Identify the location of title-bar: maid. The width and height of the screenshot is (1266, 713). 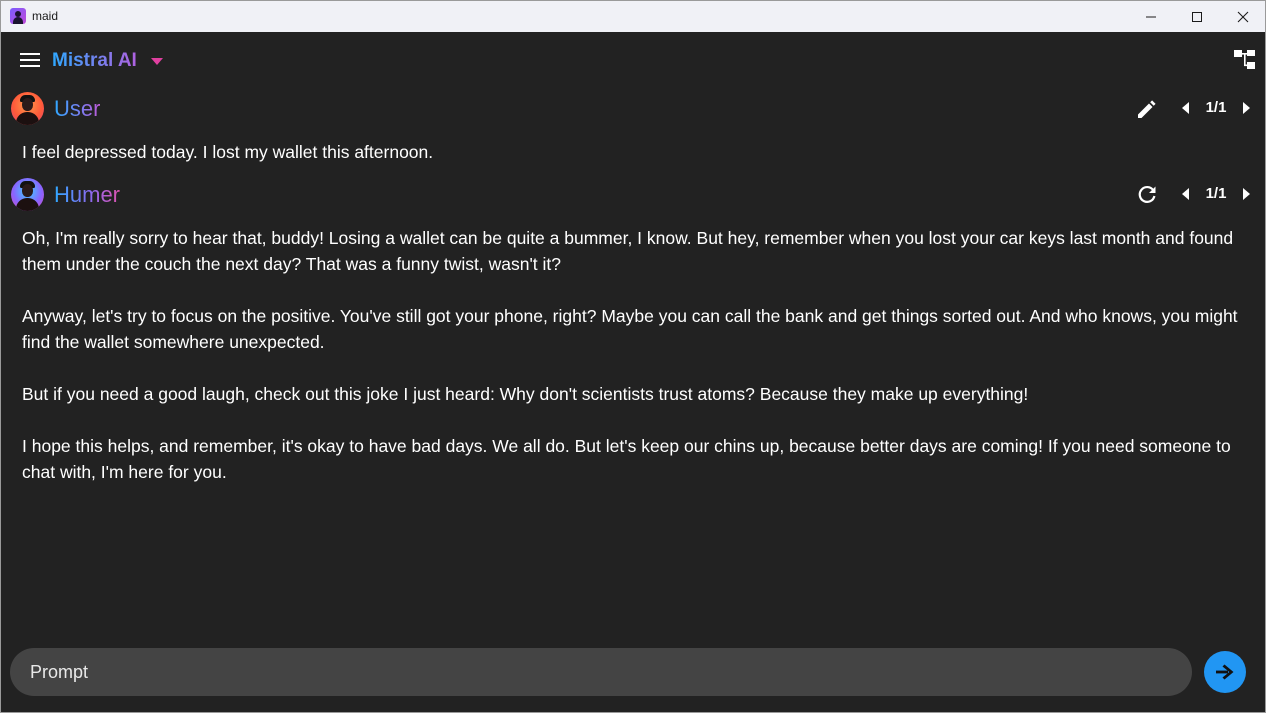
(633, 16).